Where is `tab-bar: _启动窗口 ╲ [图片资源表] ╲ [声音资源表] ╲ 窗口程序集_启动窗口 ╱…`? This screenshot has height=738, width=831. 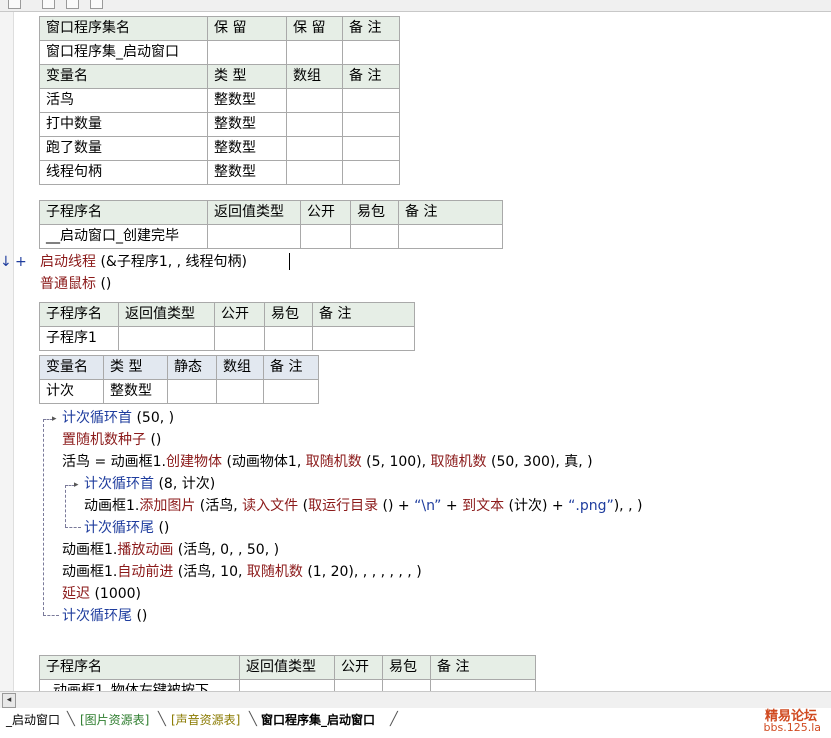 tab-bar: _启动窗口 ╲ [图片资源表] ╲ [声音资源表] ╲ 窗口程序集_启动窗口 ╱… is located at coordinates (415, 723).